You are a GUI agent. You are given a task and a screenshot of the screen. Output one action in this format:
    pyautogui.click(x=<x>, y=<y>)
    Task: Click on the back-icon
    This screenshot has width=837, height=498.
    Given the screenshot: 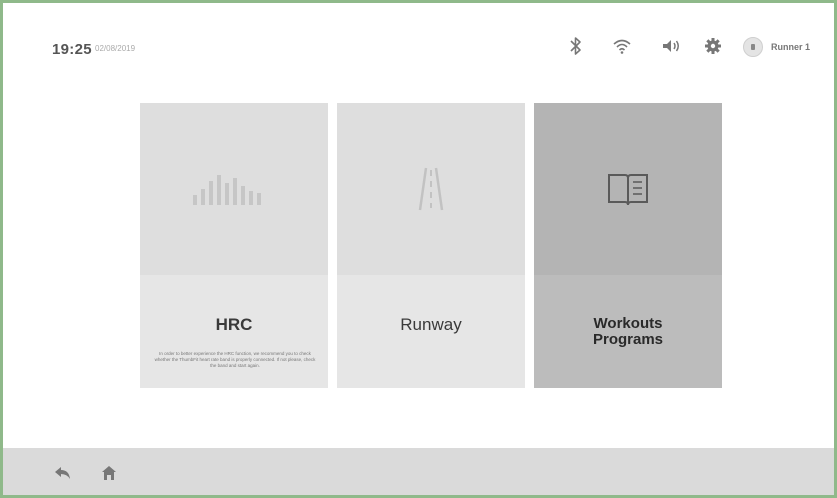 What is the action you would take?
    pyautogui.click(x=63, y=473)
    